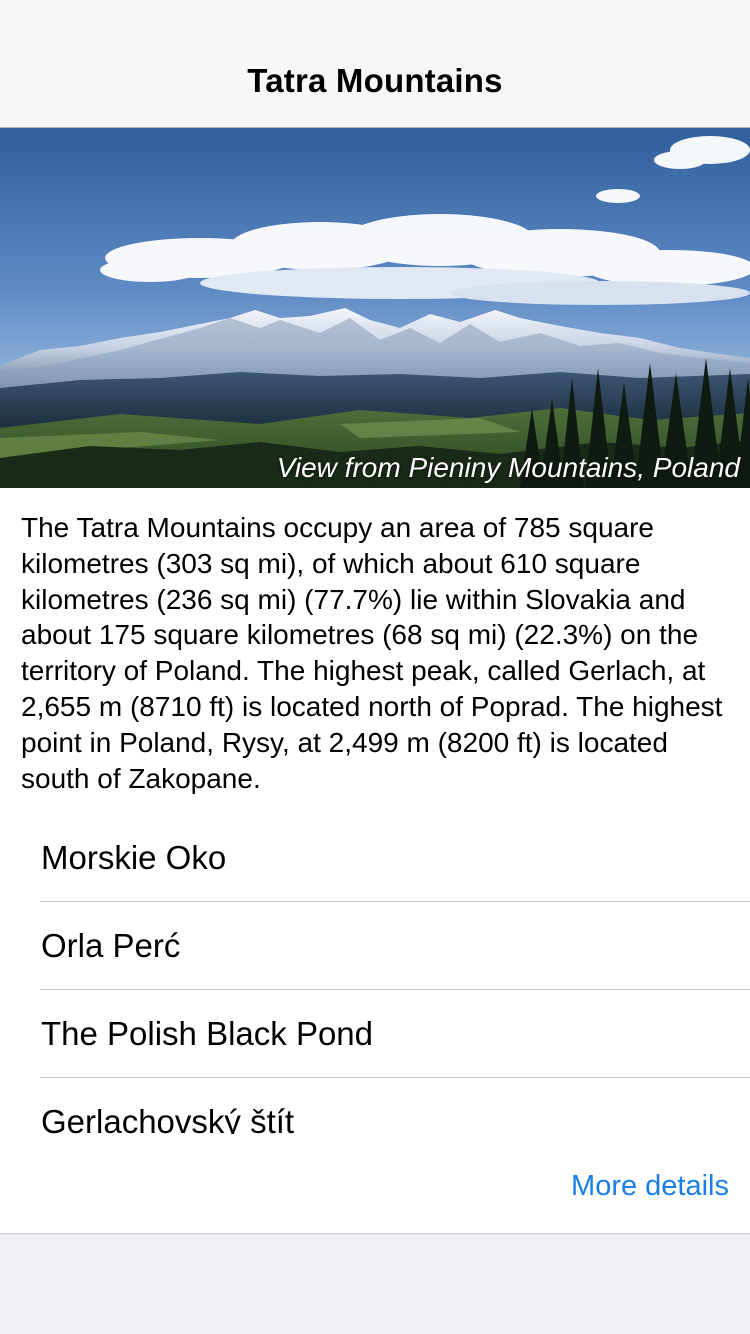 This screenshot has width=750, height=1334. Describe the element at coordinates (375, 858) in the screenshot. I see `list-item-morskie-oko: Morskie Oko` at that location.